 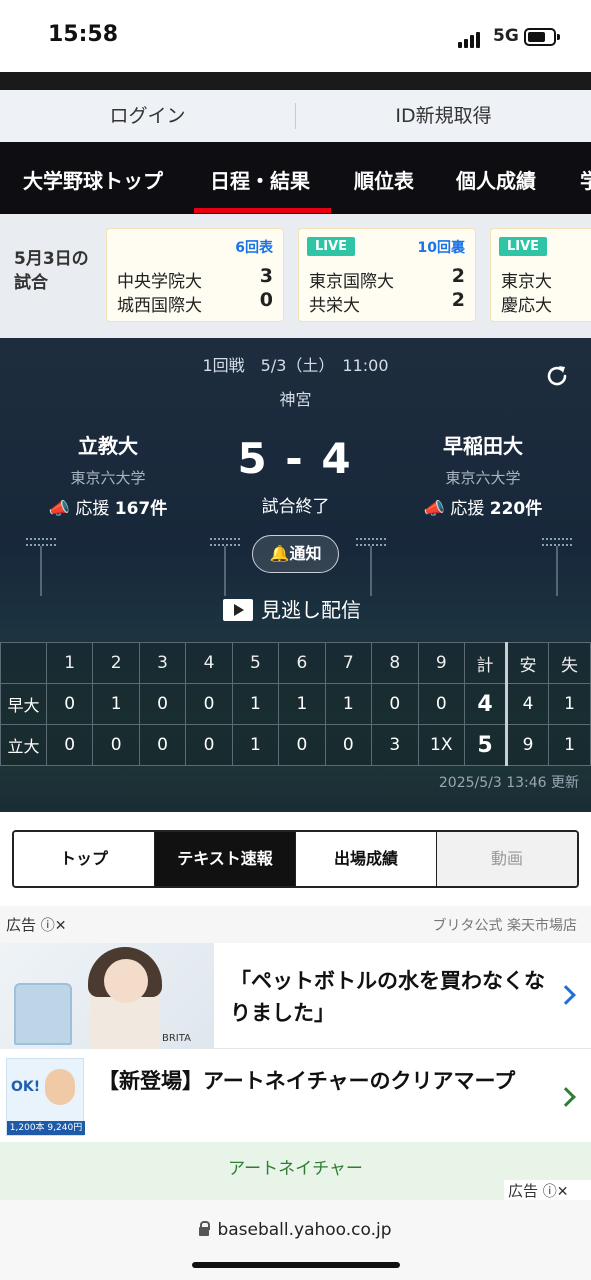 I want to click on scoreboard-header-cell, so click(x=23, y=663).